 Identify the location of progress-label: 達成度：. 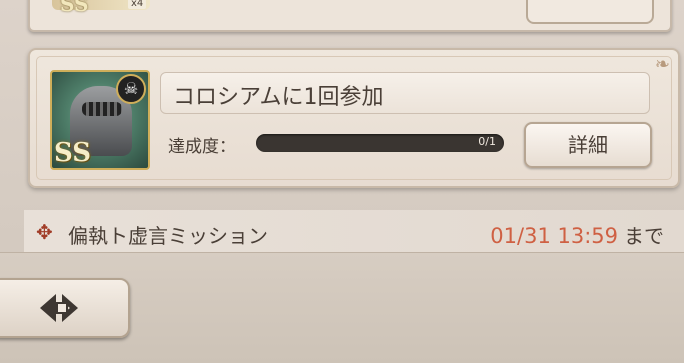
(202, 147).